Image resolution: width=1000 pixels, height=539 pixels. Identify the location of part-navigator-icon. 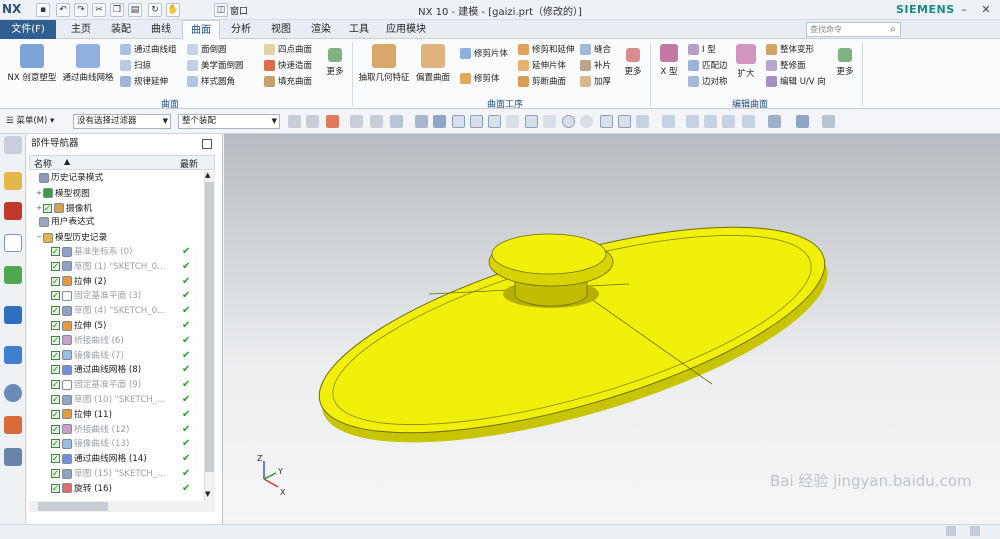
(13, 243).